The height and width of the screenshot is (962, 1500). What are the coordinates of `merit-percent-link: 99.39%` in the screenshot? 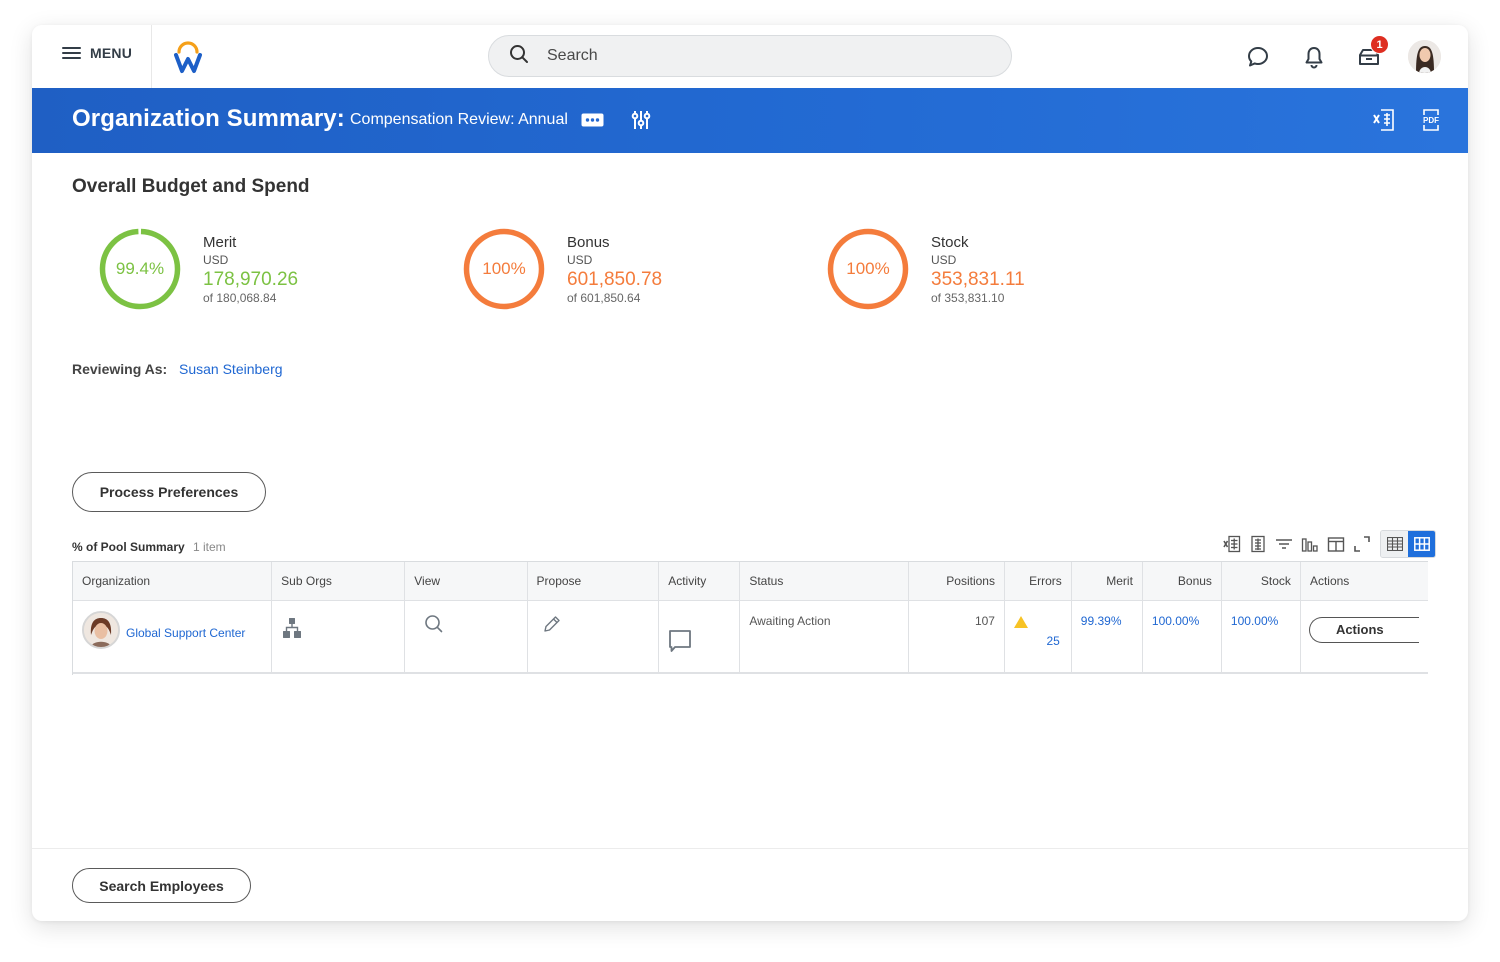 It's located at (1107, 637).